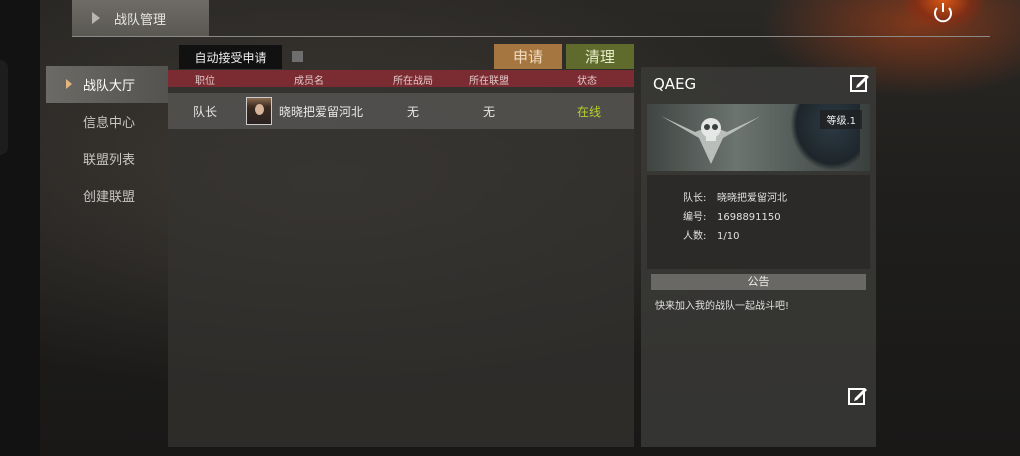 Image resolution: width=1020 pixels, height=456 pixels. I want to click on team-details: 队长: 晓晓把爱留河北 编号: 1698891150 人数: 1/10, so click(758, 222).